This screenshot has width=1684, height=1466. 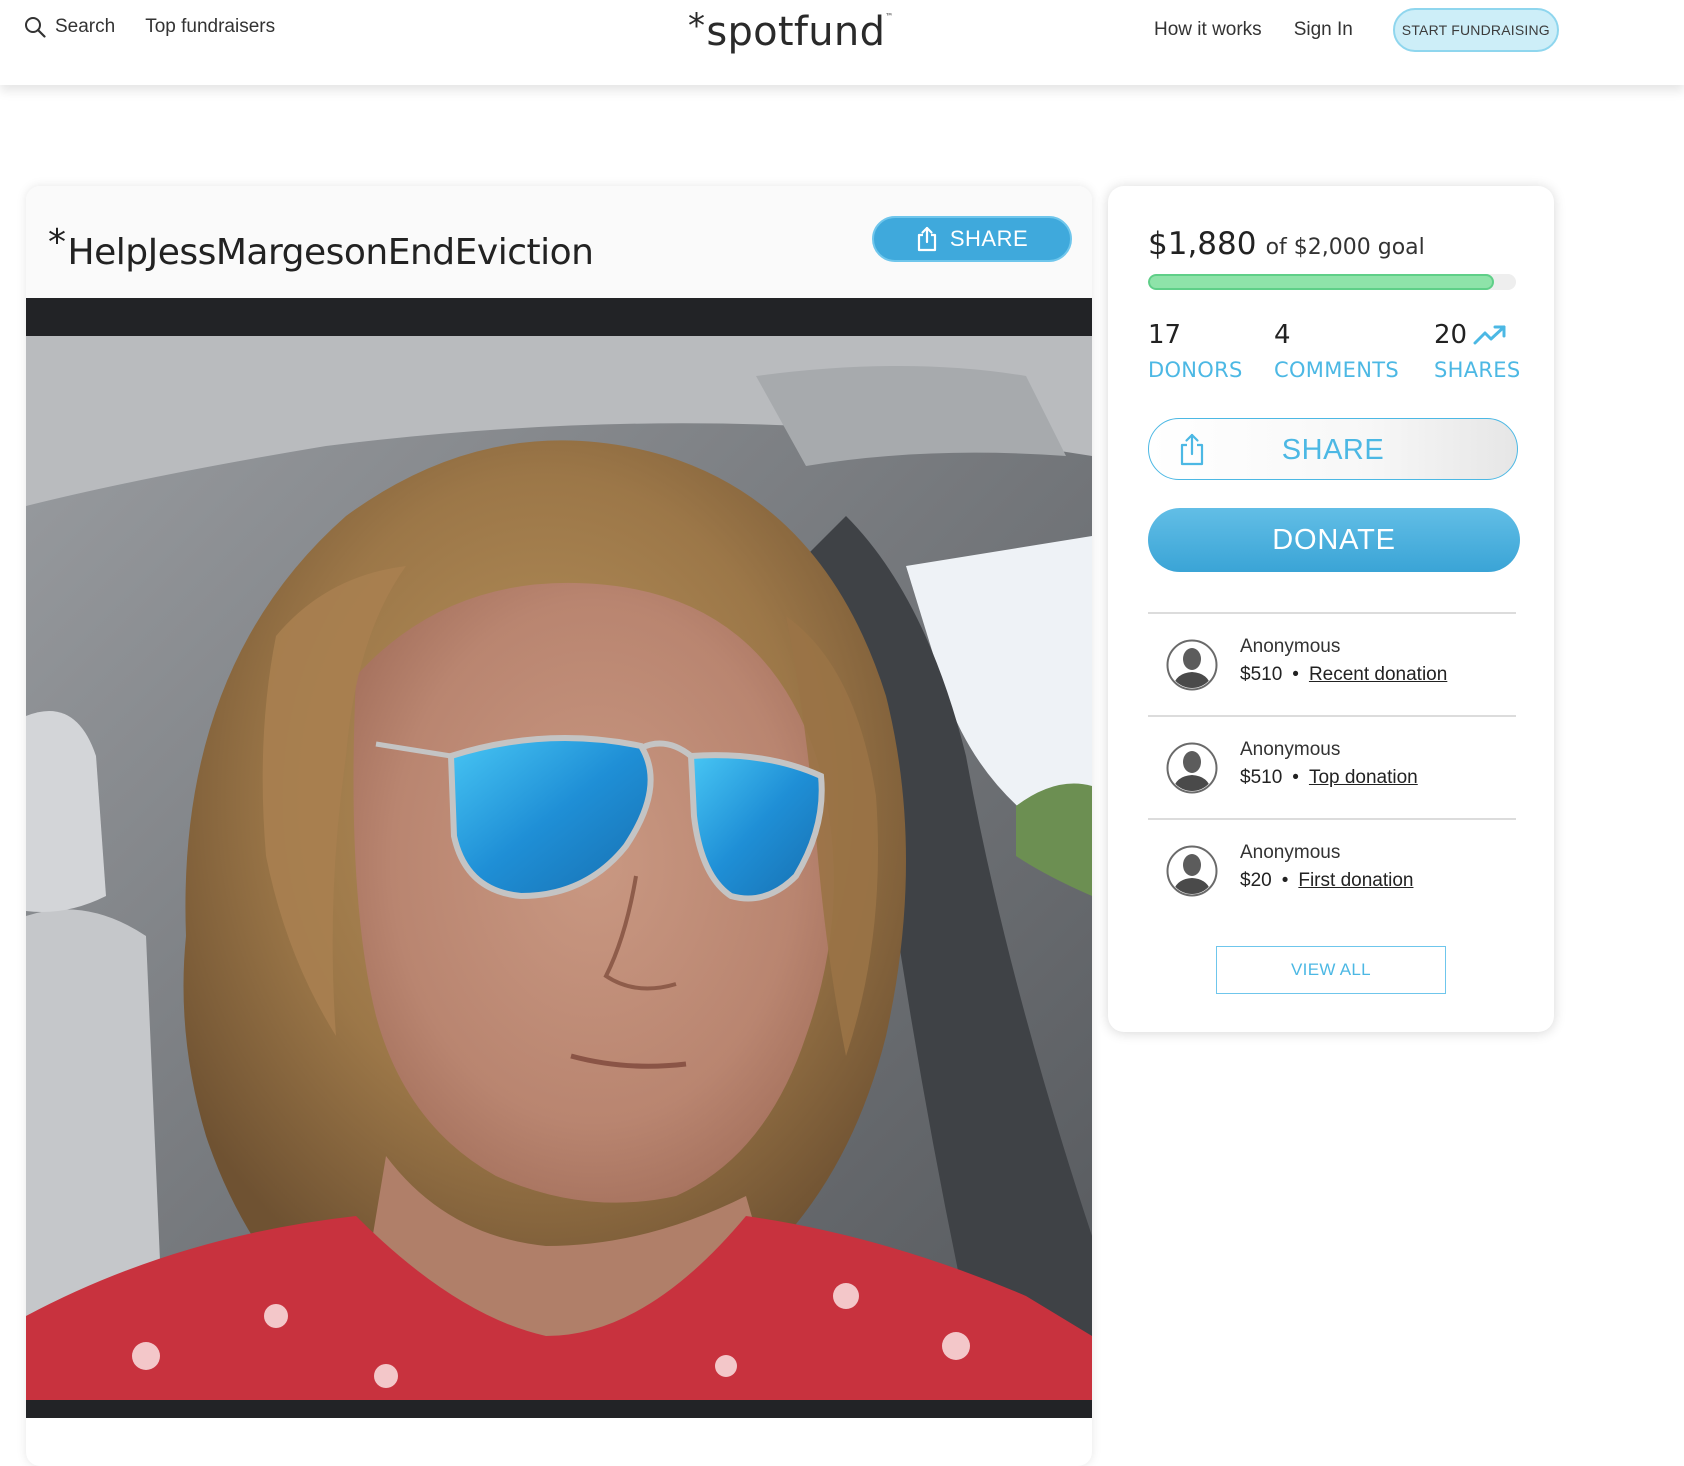 I want to click on progress-fill, so click(x=1321, y=282).